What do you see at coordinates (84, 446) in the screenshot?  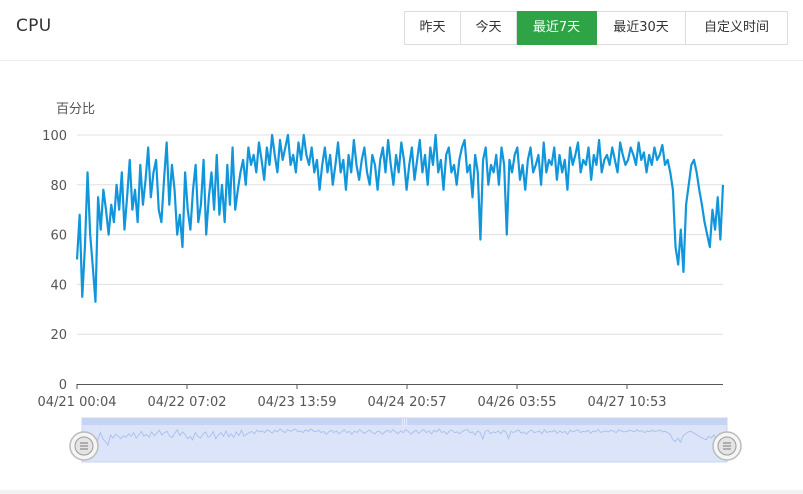 I see `zoom-handle-left` at bounding box center [84, 446].